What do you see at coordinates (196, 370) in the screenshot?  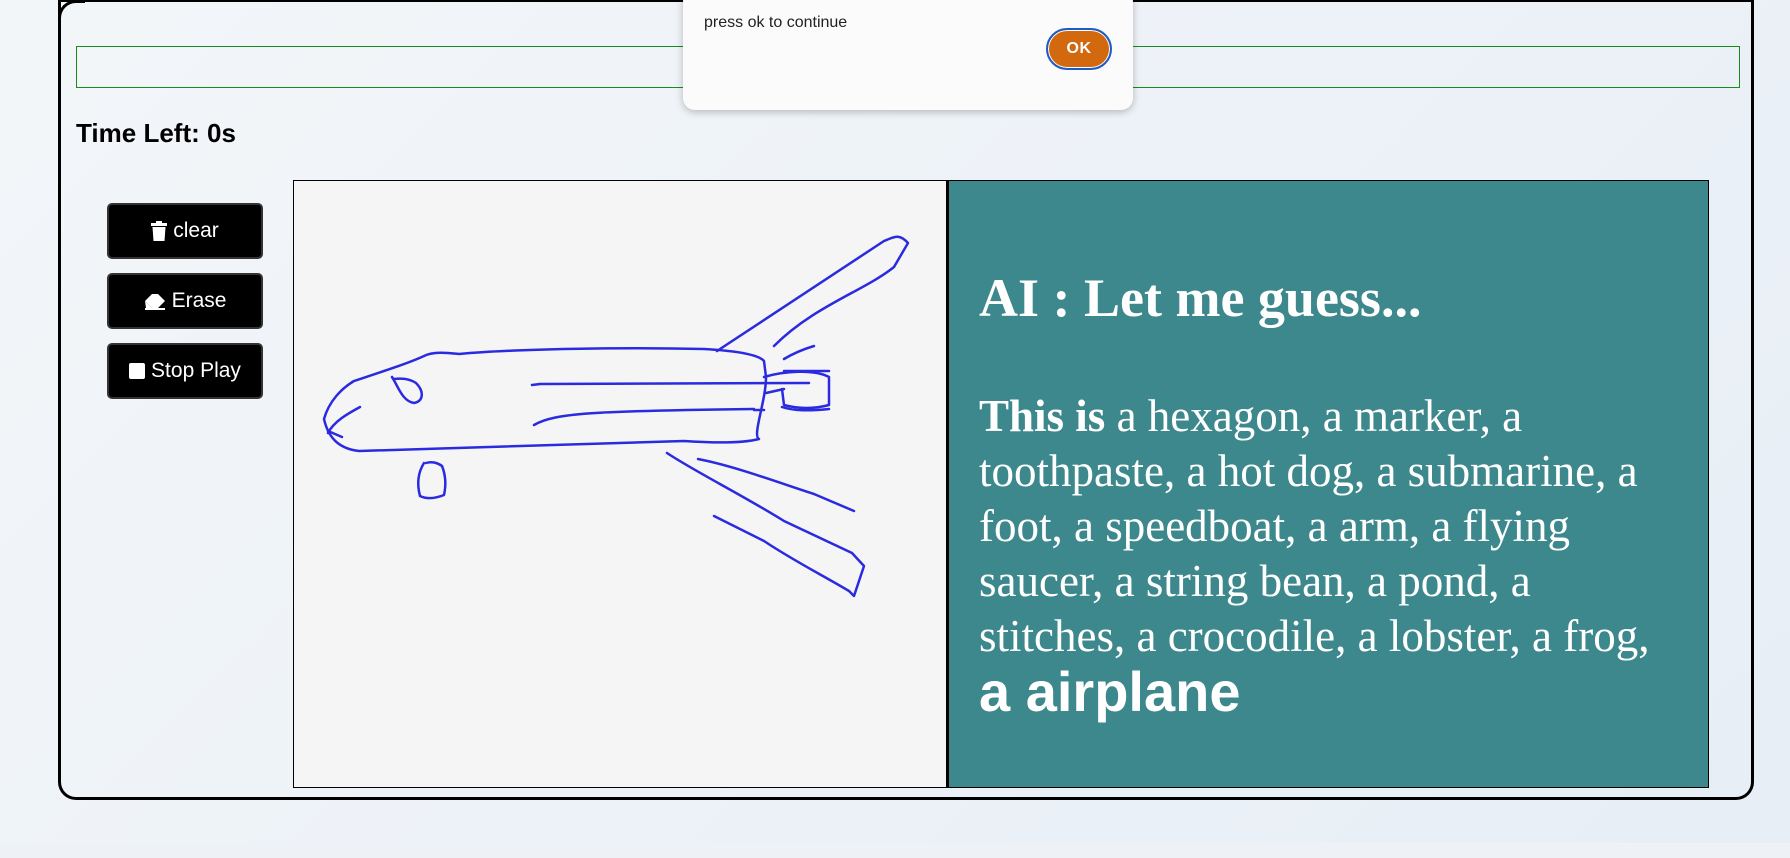 I see `stop-play-label: Stop Play` at bounding box center [196, 370].